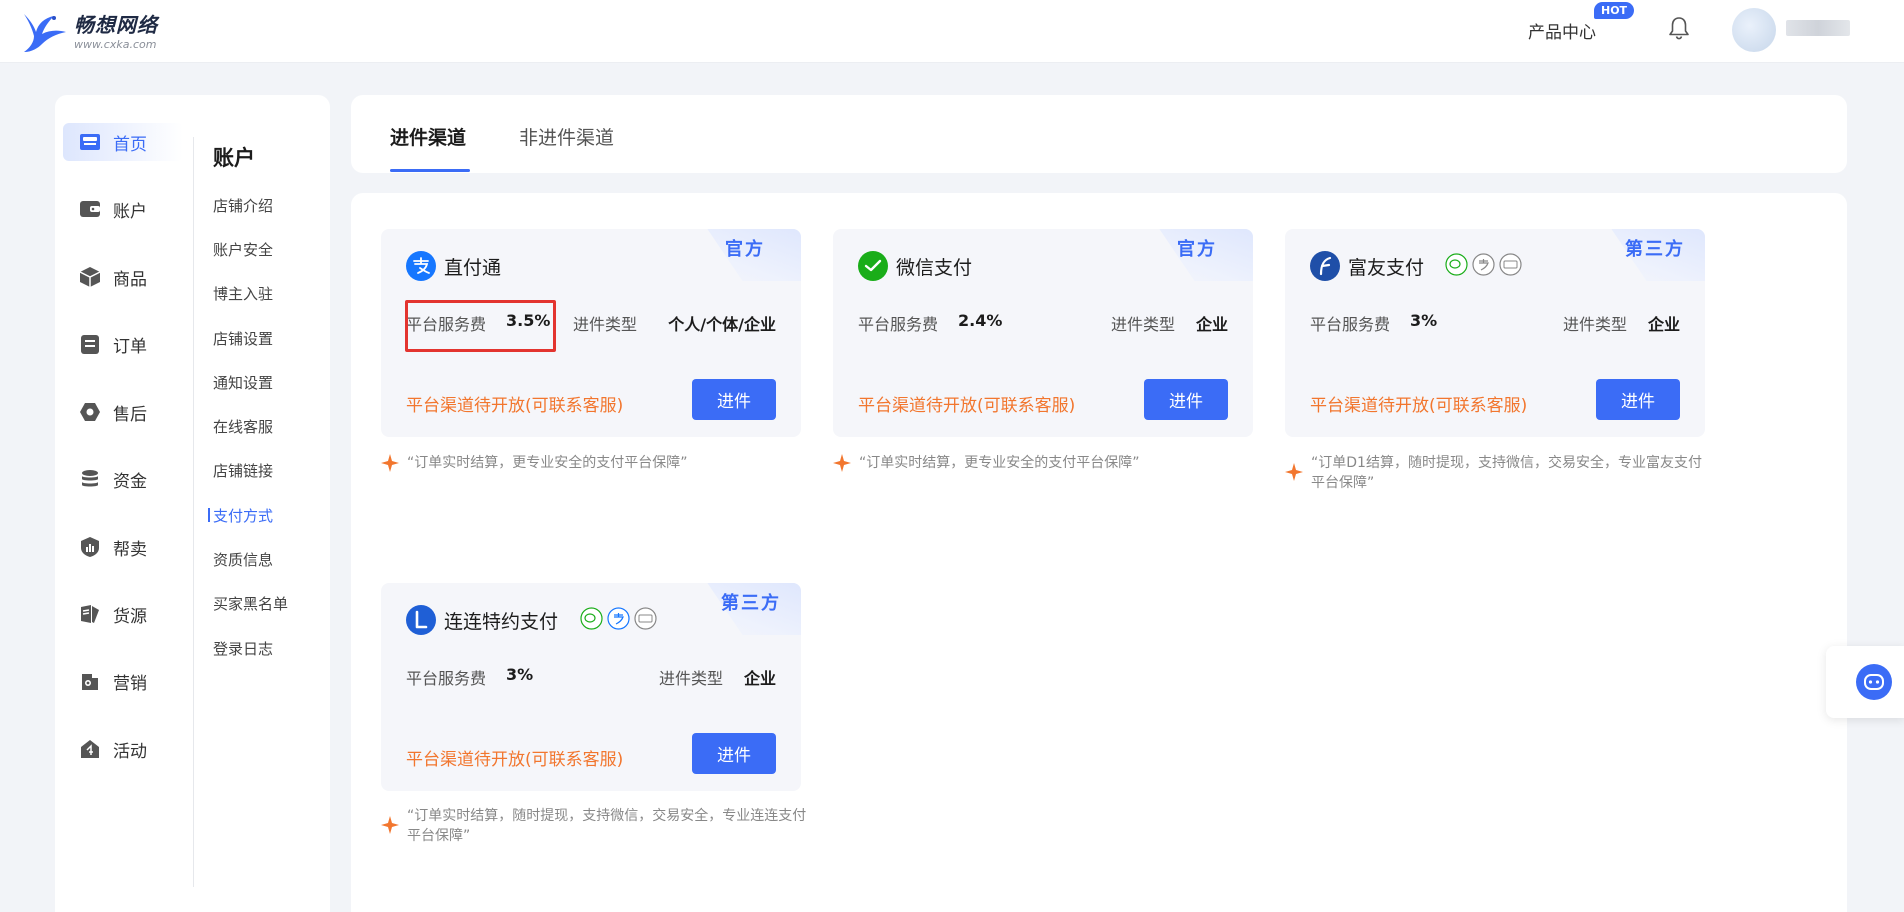 The image size is (1904, 912). I want to click on main-nav-help-sell: 帮卖, so click(123, 547).